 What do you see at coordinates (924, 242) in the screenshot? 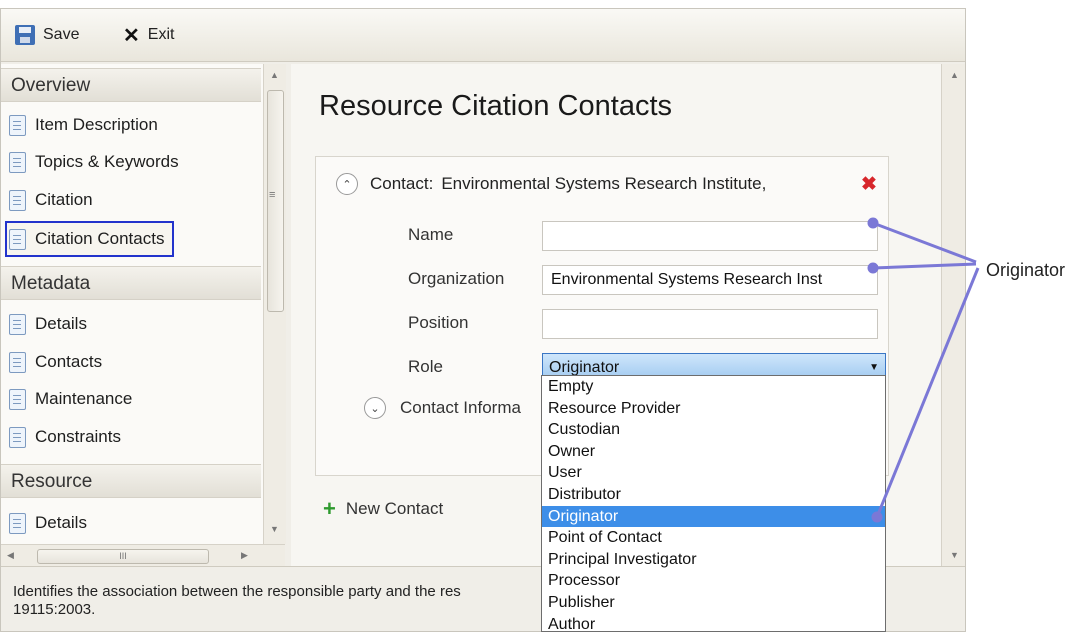
I see `callout-line-name` at bounding box center [924, 242].